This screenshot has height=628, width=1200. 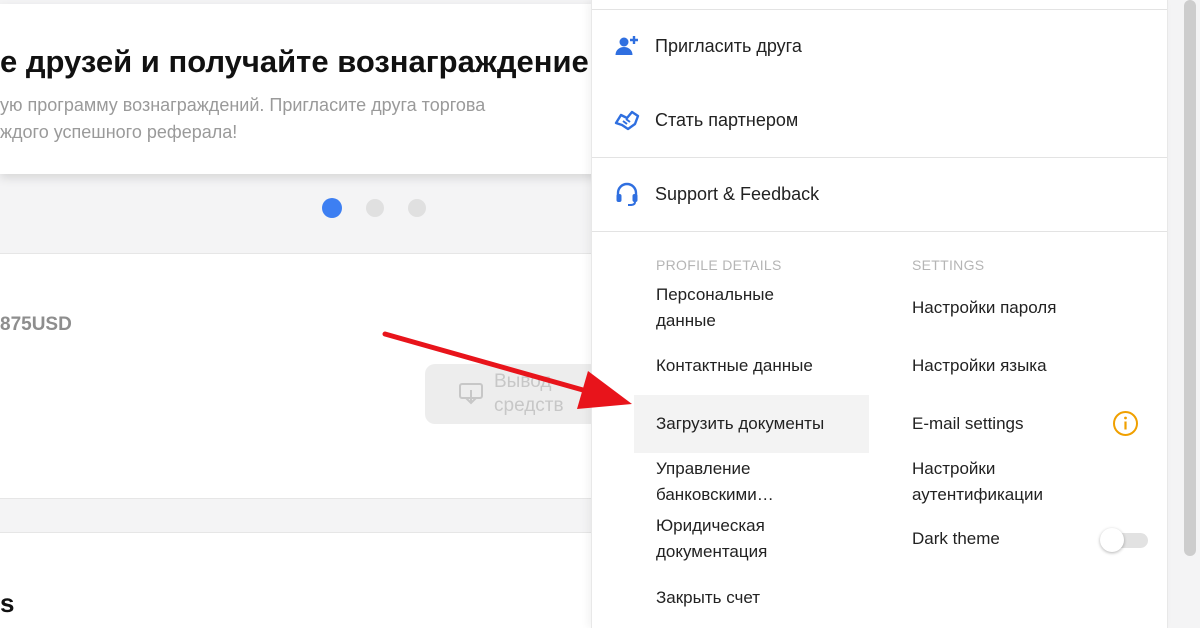 I want to click on partner-handshake-icon, so click(x=627, y=120).